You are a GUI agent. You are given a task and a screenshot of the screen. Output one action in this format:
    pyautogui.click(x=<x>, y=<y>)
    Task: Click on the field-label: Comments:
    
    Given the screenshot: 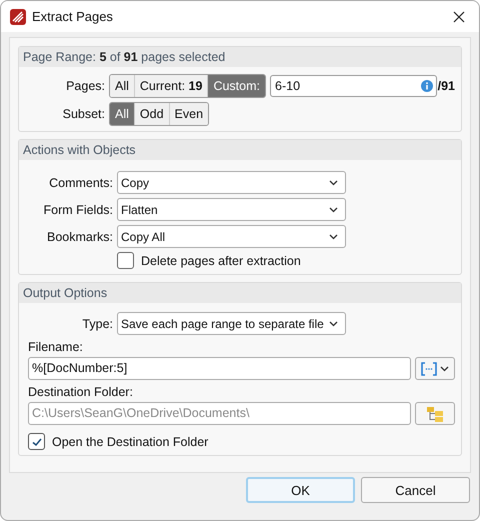 What is the action you would take?
    pyautogui.click(x=80, y=183)
    